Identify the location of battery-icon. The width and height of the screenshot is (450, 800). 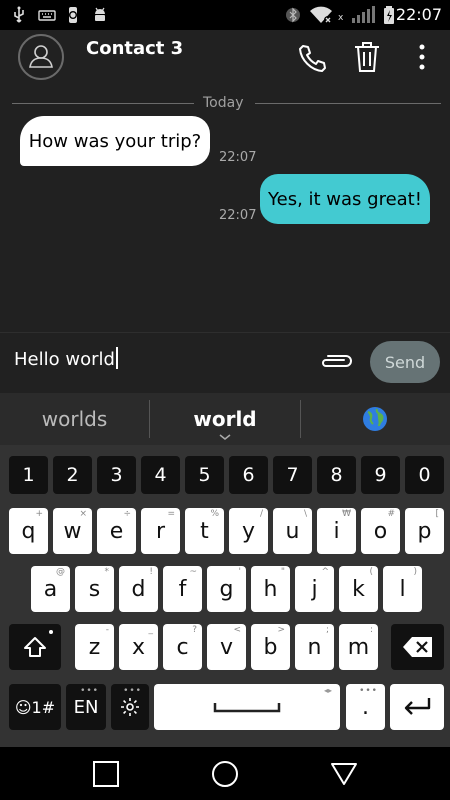
(389, 15).